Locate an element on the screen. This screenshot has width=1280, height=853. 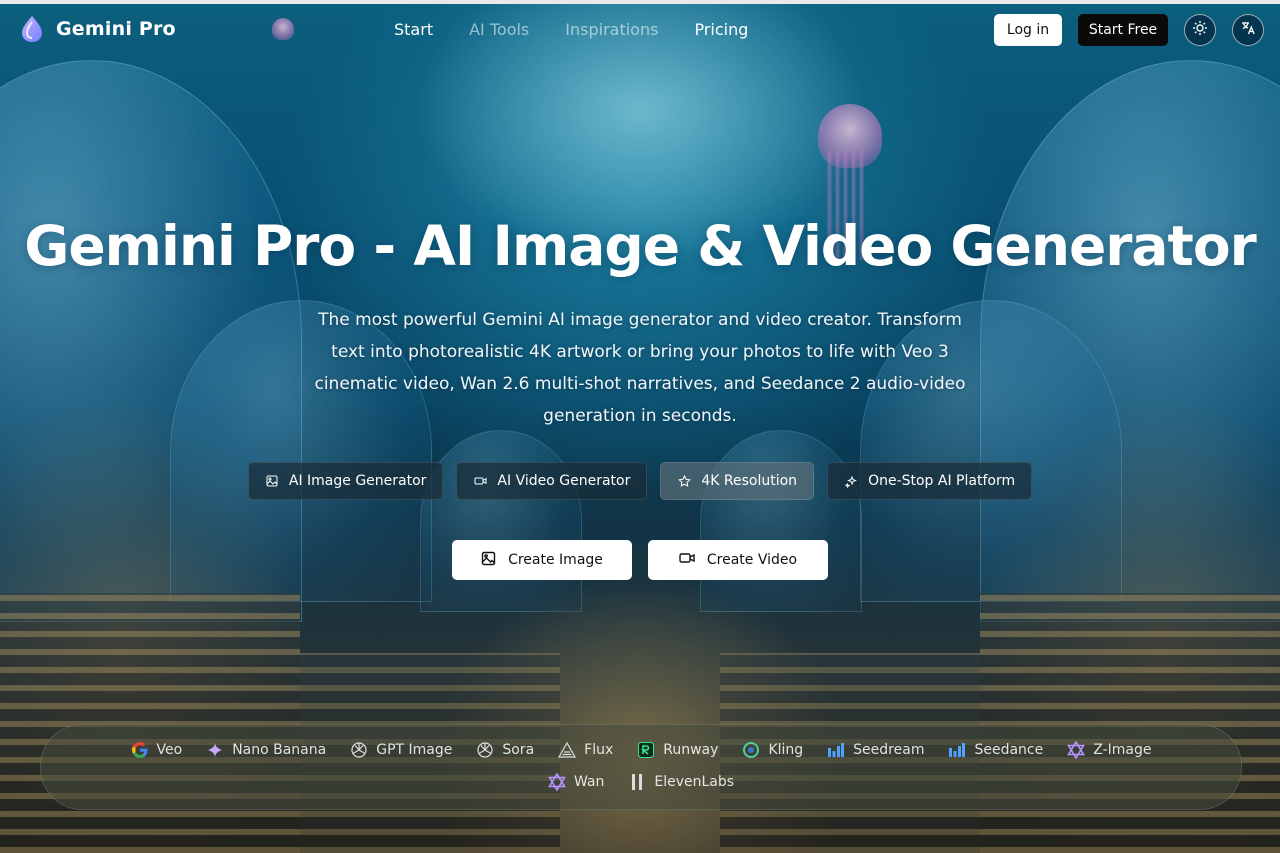
brand-logo: Gemini Pro is located at coordinates (97, 29).